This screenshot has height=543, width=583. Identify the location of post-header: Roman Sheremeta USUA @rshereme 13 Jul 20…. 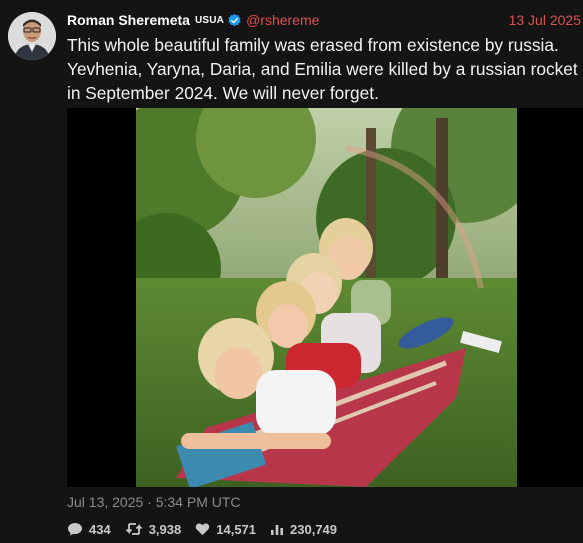
(325, 20).